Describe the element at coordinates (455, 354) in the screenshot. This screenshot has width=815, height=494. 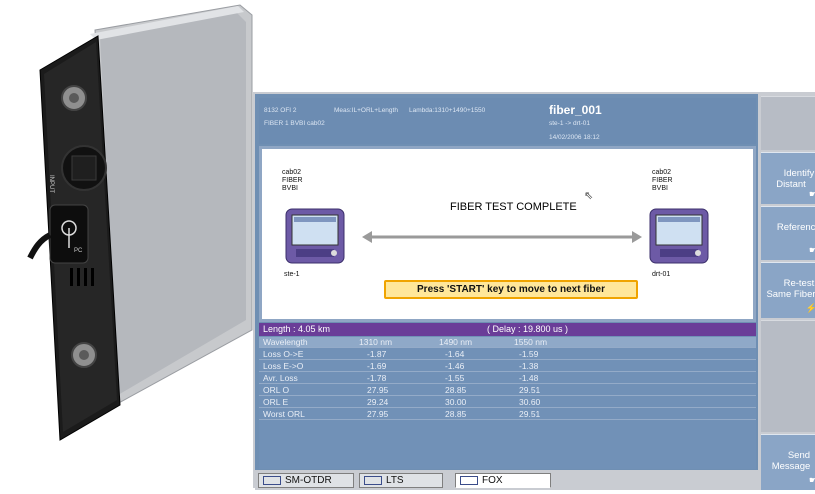
I see `cell-value: -1.64` at that location.